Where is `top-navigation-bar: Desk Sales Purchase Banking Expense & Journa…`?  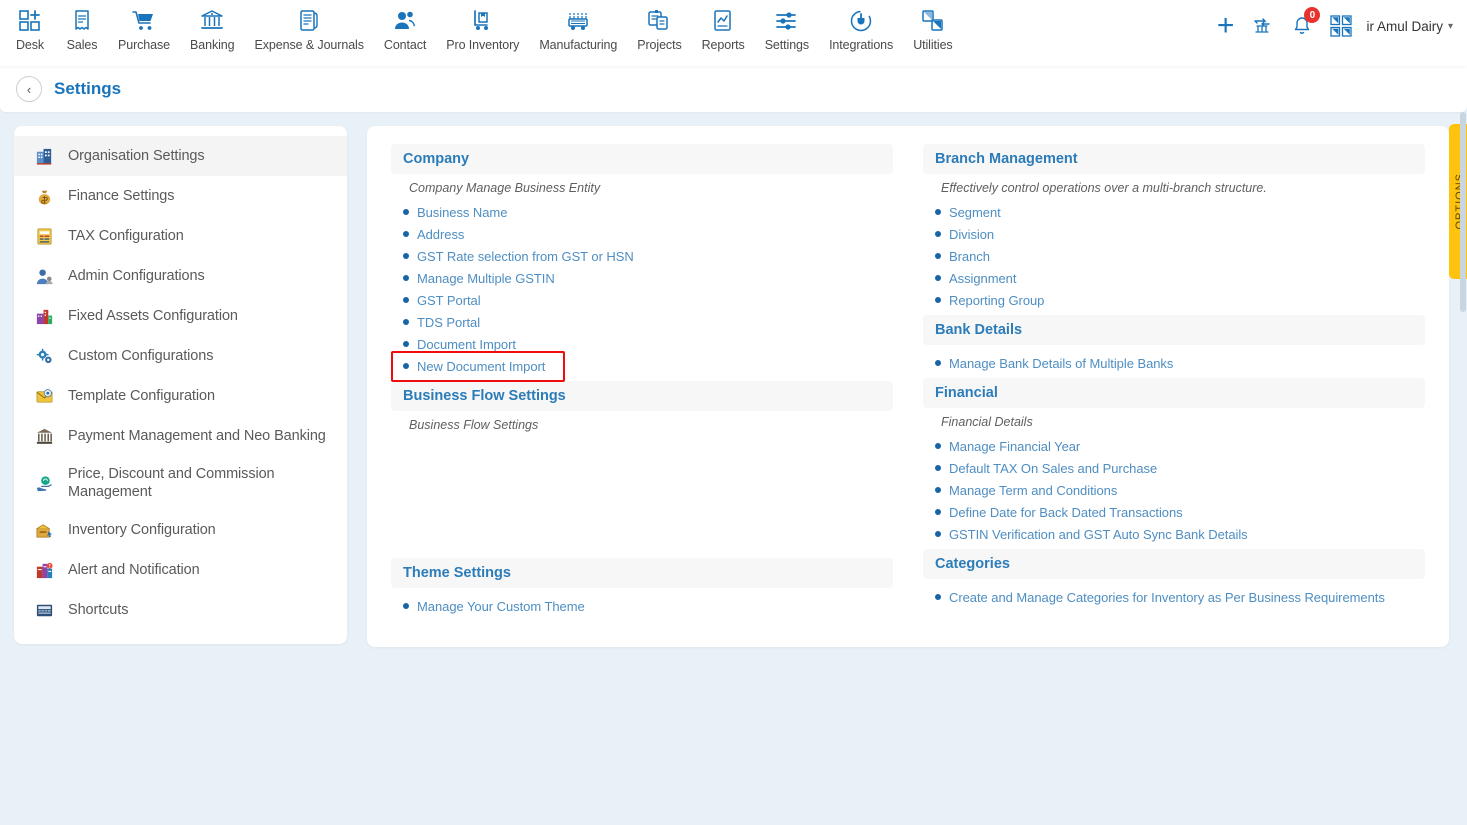
top-navigation-bar: Desk Sales Purchase Banking Expense & Journa… is located at coordinates (733, 33).